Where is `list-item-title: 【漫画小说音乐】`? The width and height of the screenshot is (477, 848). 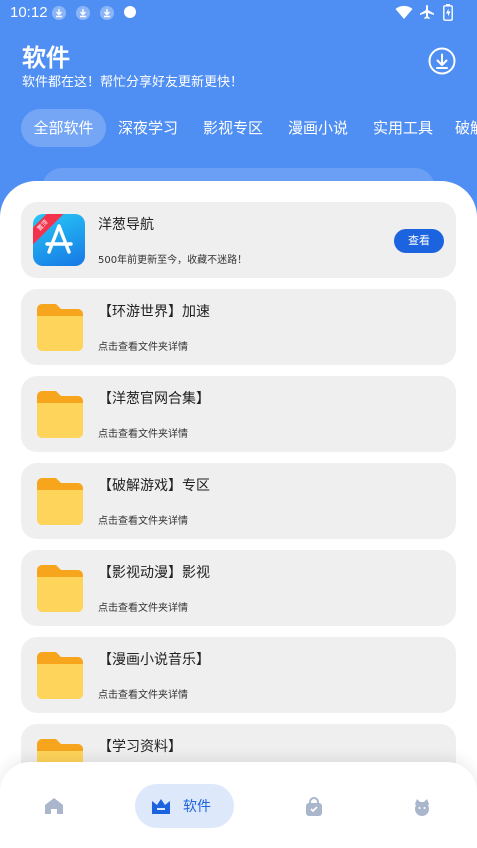
list-item-title: 【漫画小说音乐】 is located at coordinates (154, 660).